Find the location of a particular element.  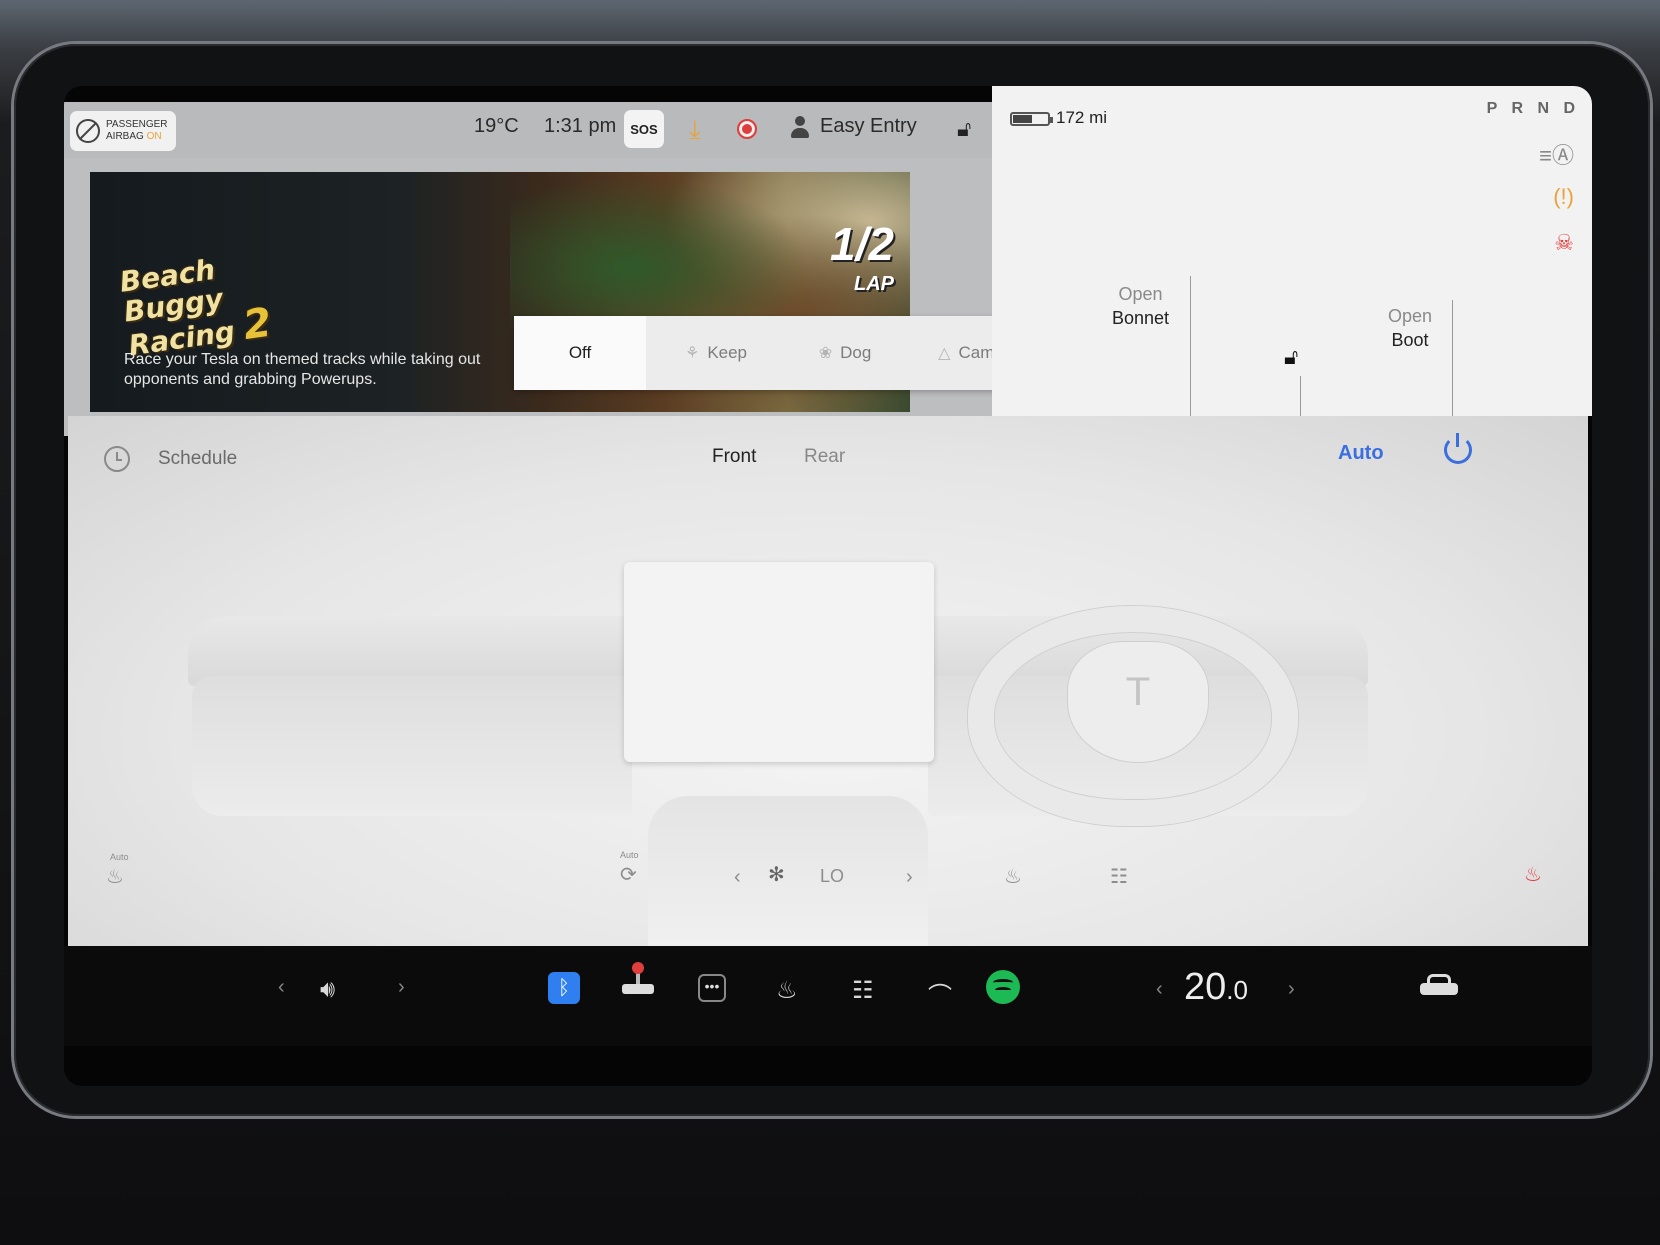

volume-up-chevron-icon: › is located at coordinates (401, 987).